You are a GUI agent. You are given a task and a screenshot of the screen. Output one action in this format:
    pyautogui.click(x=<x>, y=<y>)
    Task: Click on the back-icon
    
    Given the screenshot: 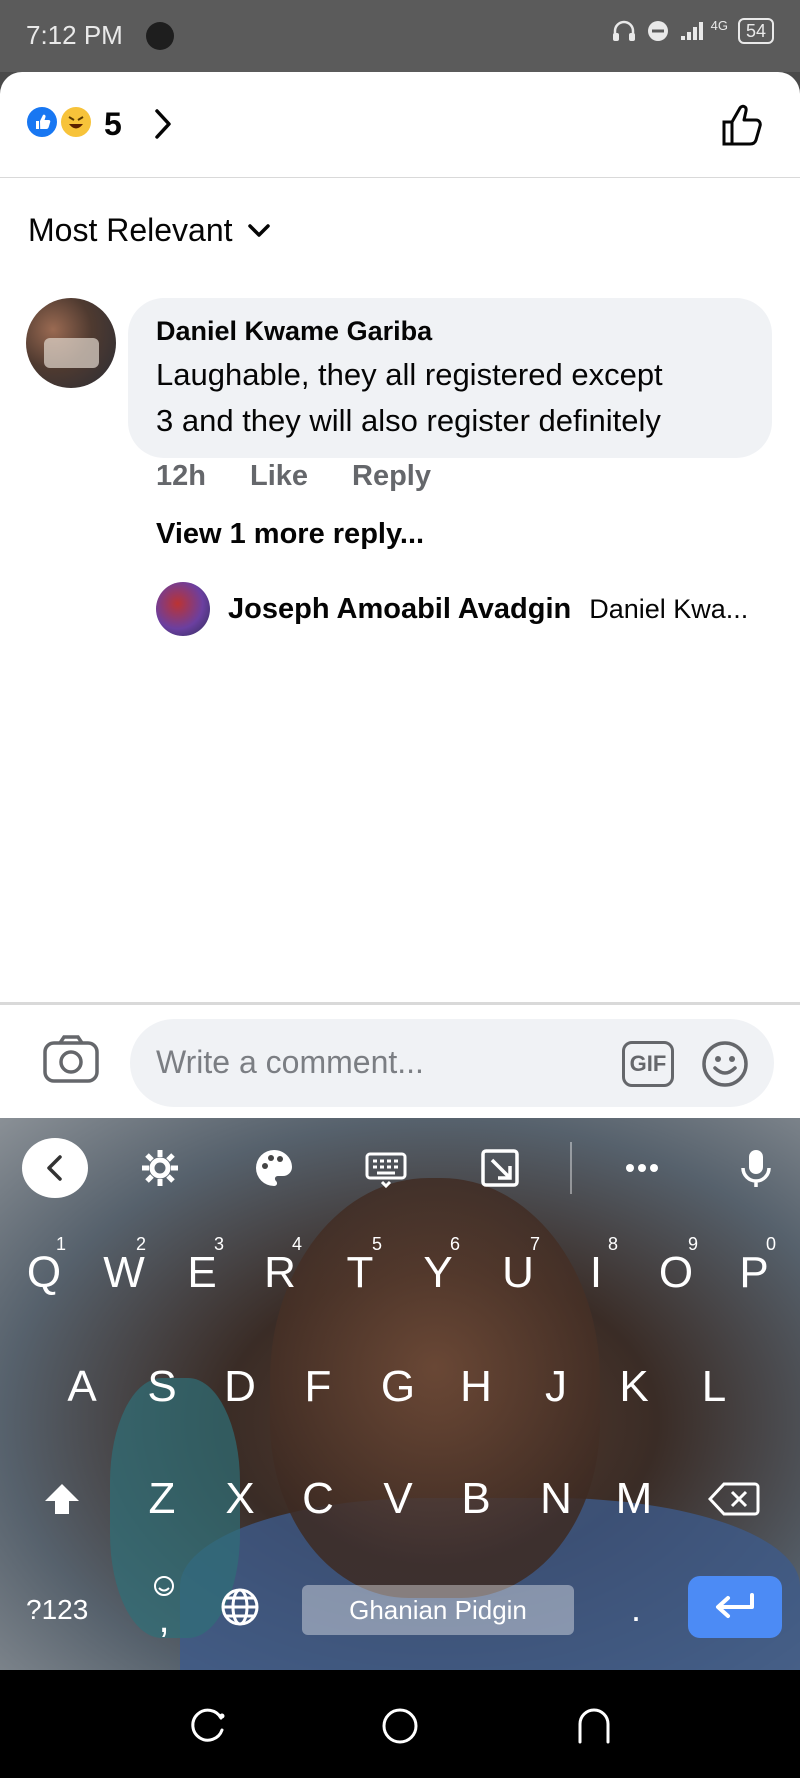 What is the action you would take?
    pyautogui.click(x=594, y=1726)
    